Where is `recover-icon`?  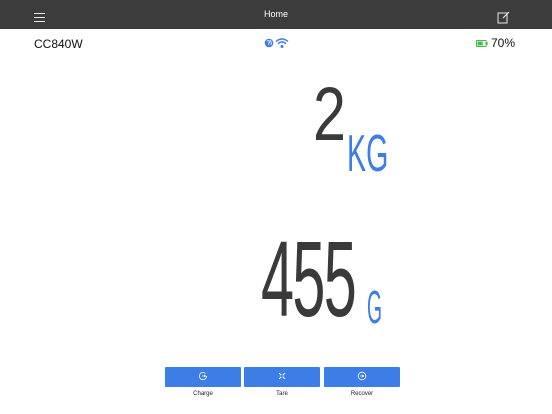 recover-icon is located at coordinates (362, 376).